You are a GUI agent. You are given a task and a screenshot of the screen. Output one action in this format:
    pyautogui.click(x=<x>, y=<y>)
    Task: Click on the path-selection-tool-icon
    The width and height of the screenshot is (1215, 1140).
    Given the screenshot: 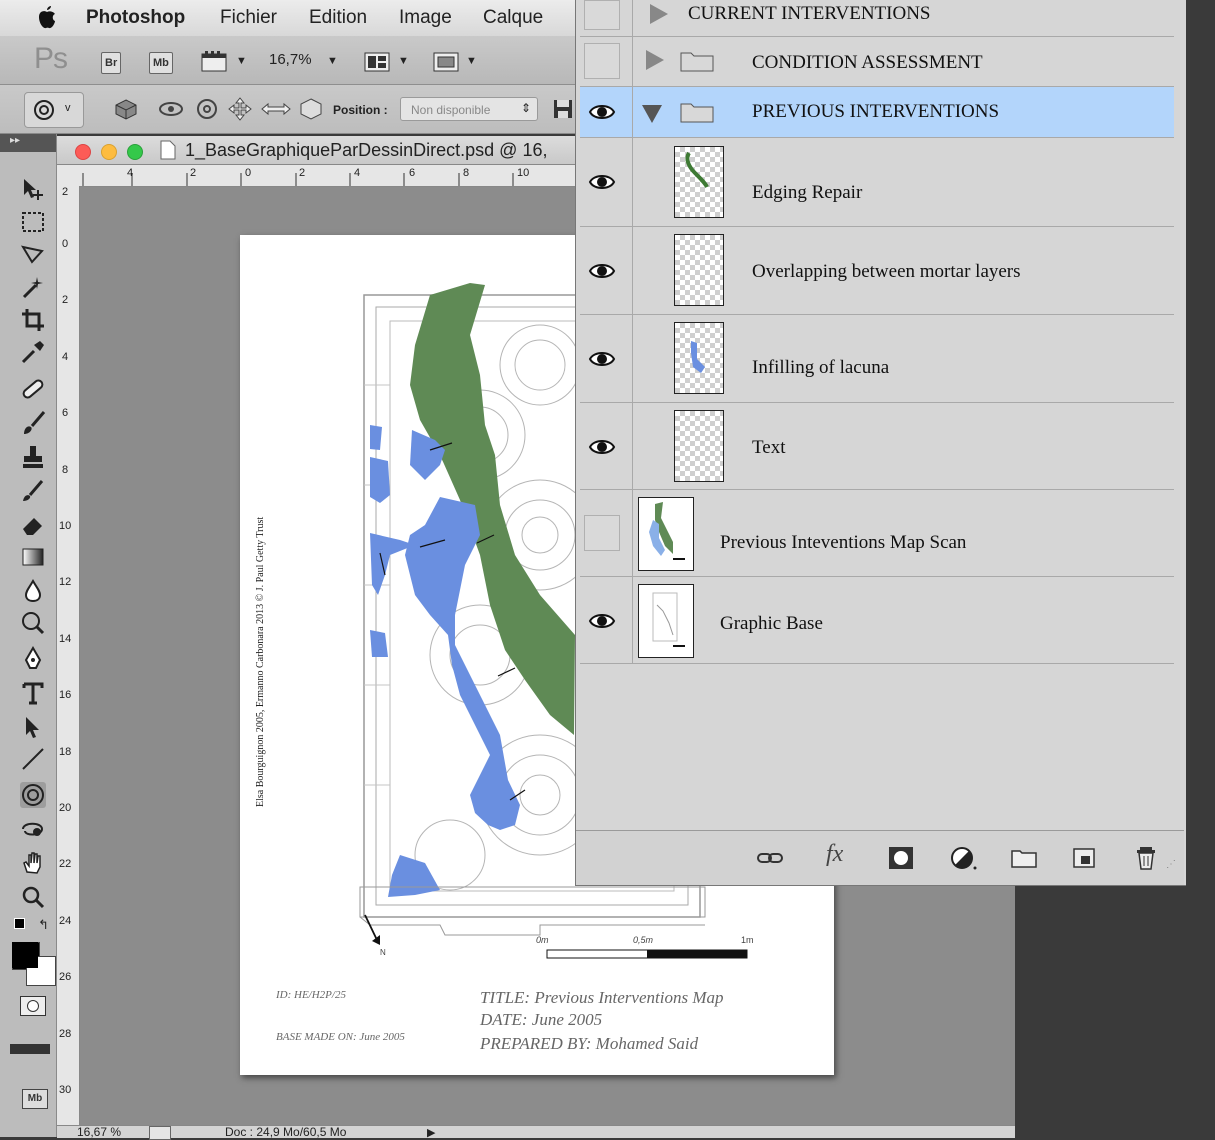 What is the action you would take?
    pyautogui.click(x=33, y=727)
    